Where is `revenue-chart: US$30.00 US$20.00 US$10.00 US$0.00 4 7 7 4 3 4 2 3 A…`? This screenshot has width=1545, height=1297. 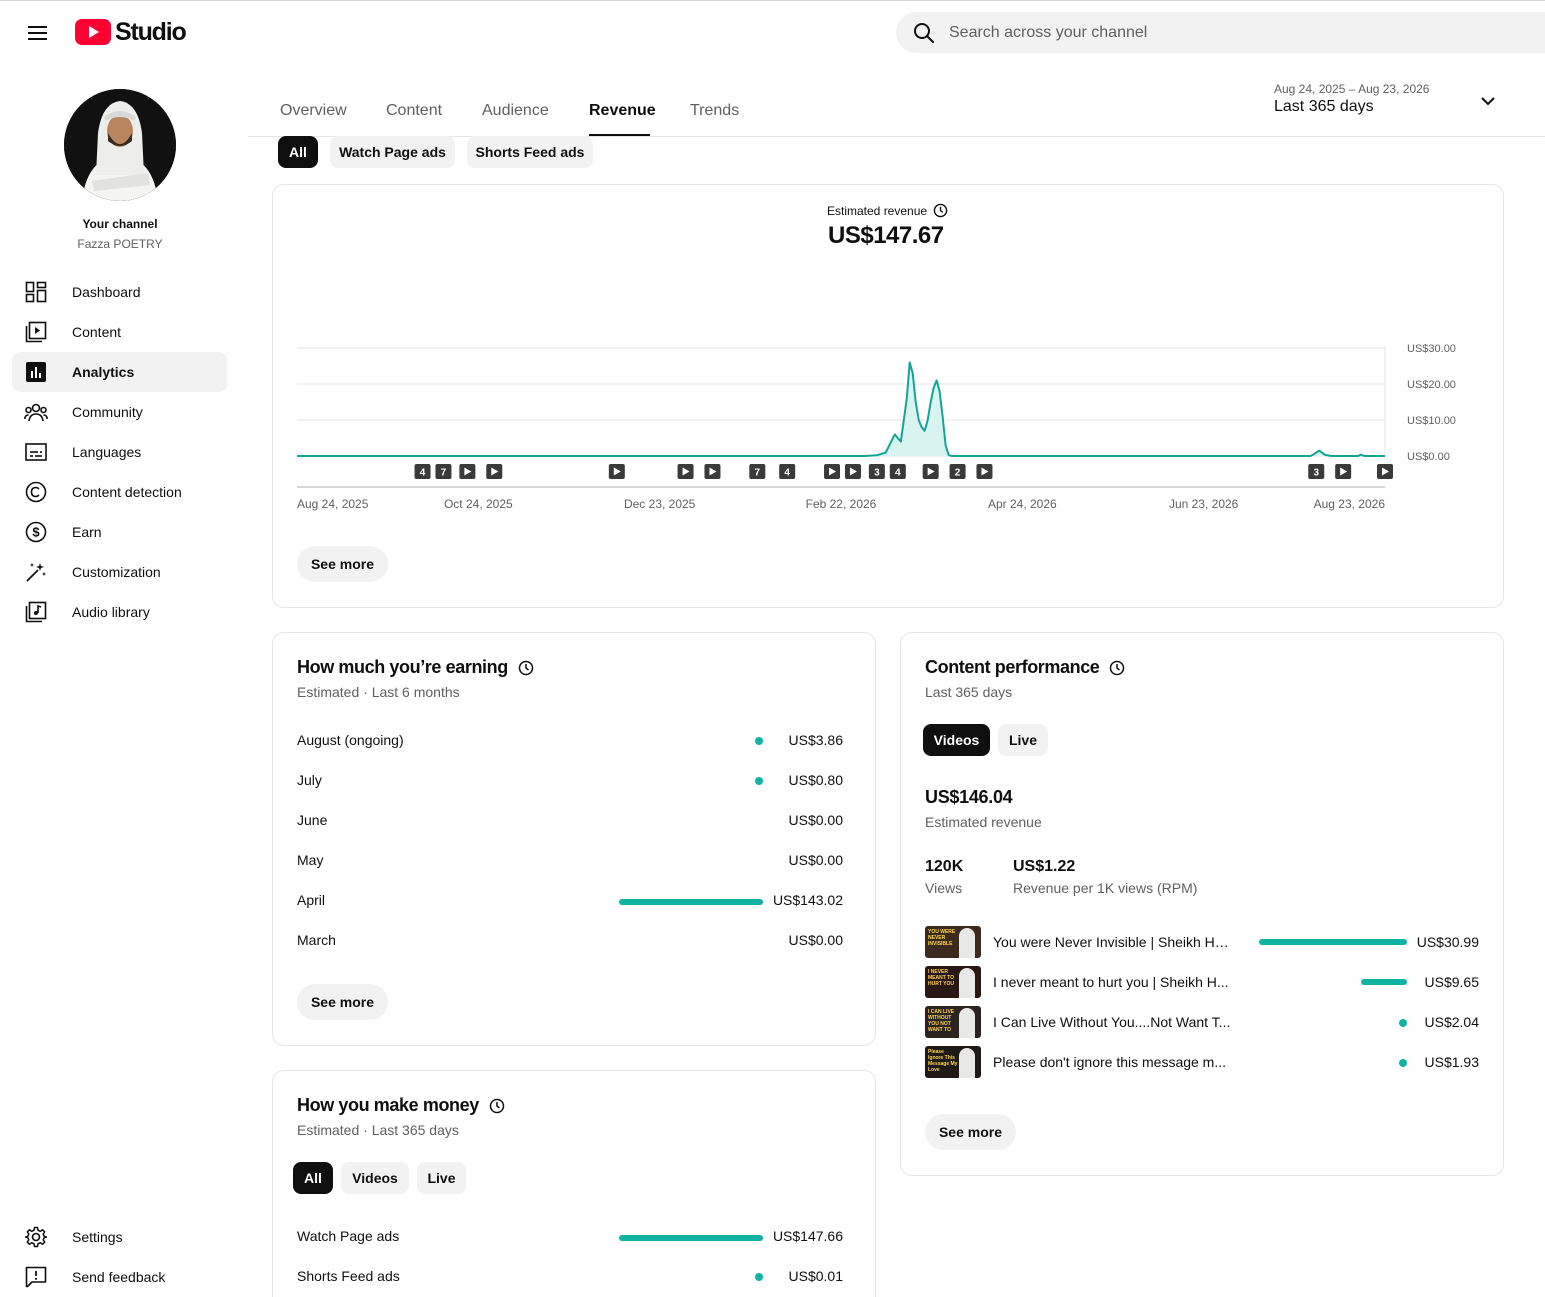 revenue-chart: US$30.00 US$20.00 US$10.00 US$0.00 4 7 7 4 3 4 2 3 A… is located at coordinates (888, 425).